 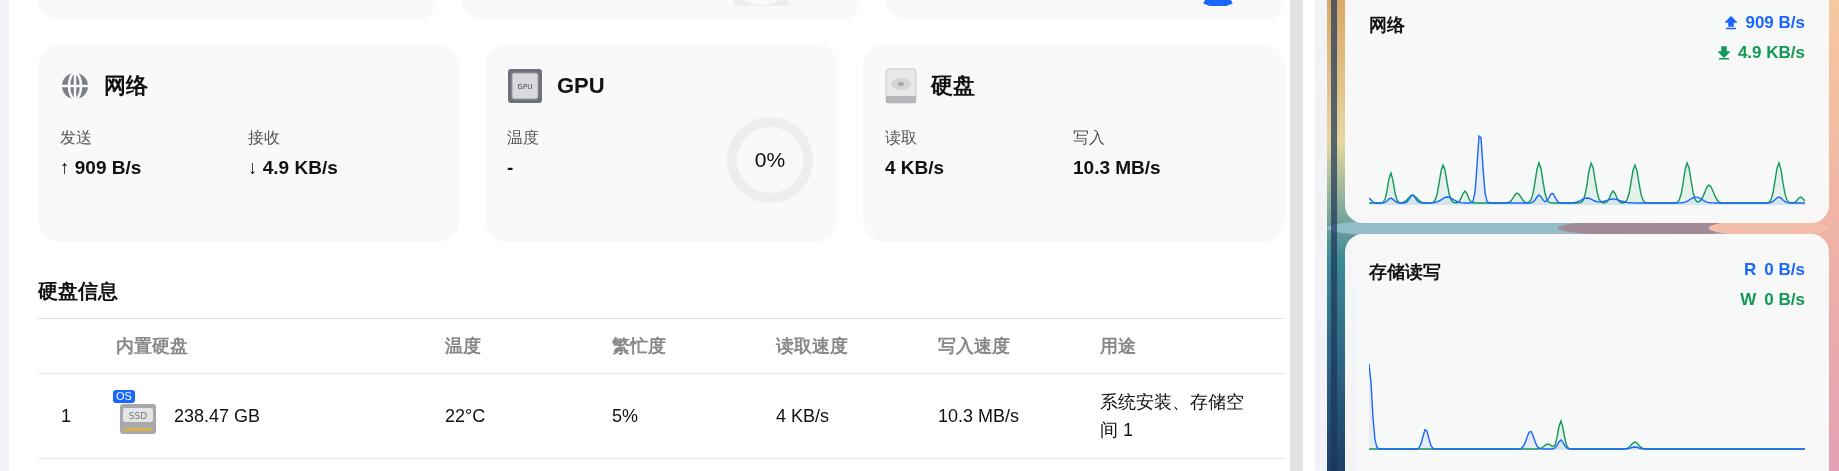 What do you see at coordinates (293, 168) in the screenshot?
I see `stat-value: ↓ 4.9 KB/s` at bounding box center [293, 168].